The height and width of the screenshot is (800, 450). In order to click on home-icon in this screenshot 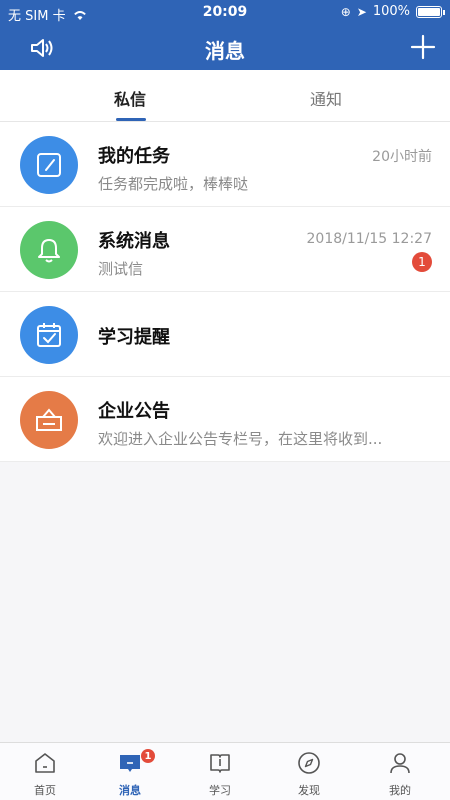, I will do `click(45, 763)`.